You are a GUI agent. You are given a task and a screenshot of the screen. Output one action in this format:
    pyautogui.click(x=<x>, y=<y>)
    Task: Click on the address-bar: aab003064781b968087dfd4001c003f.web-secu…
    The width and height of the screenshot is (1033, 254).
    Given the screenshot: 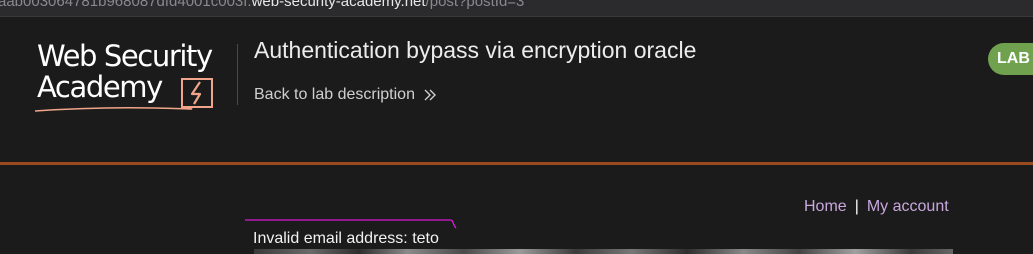 What is the action you would take?
    pyautogui.click(x=516, y=8)
    